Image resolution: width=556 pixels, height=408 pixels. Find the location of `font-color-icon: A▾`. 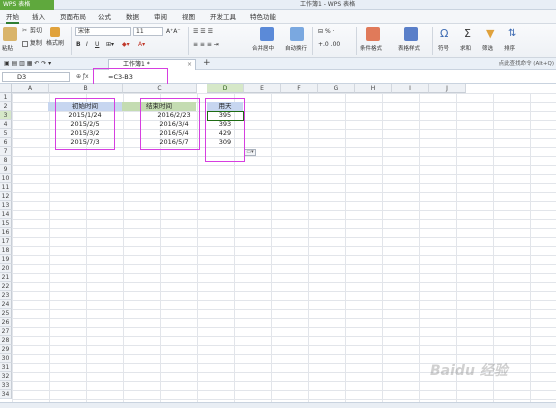

font-color-icon: A▾ is located at coordinates (141, 45).